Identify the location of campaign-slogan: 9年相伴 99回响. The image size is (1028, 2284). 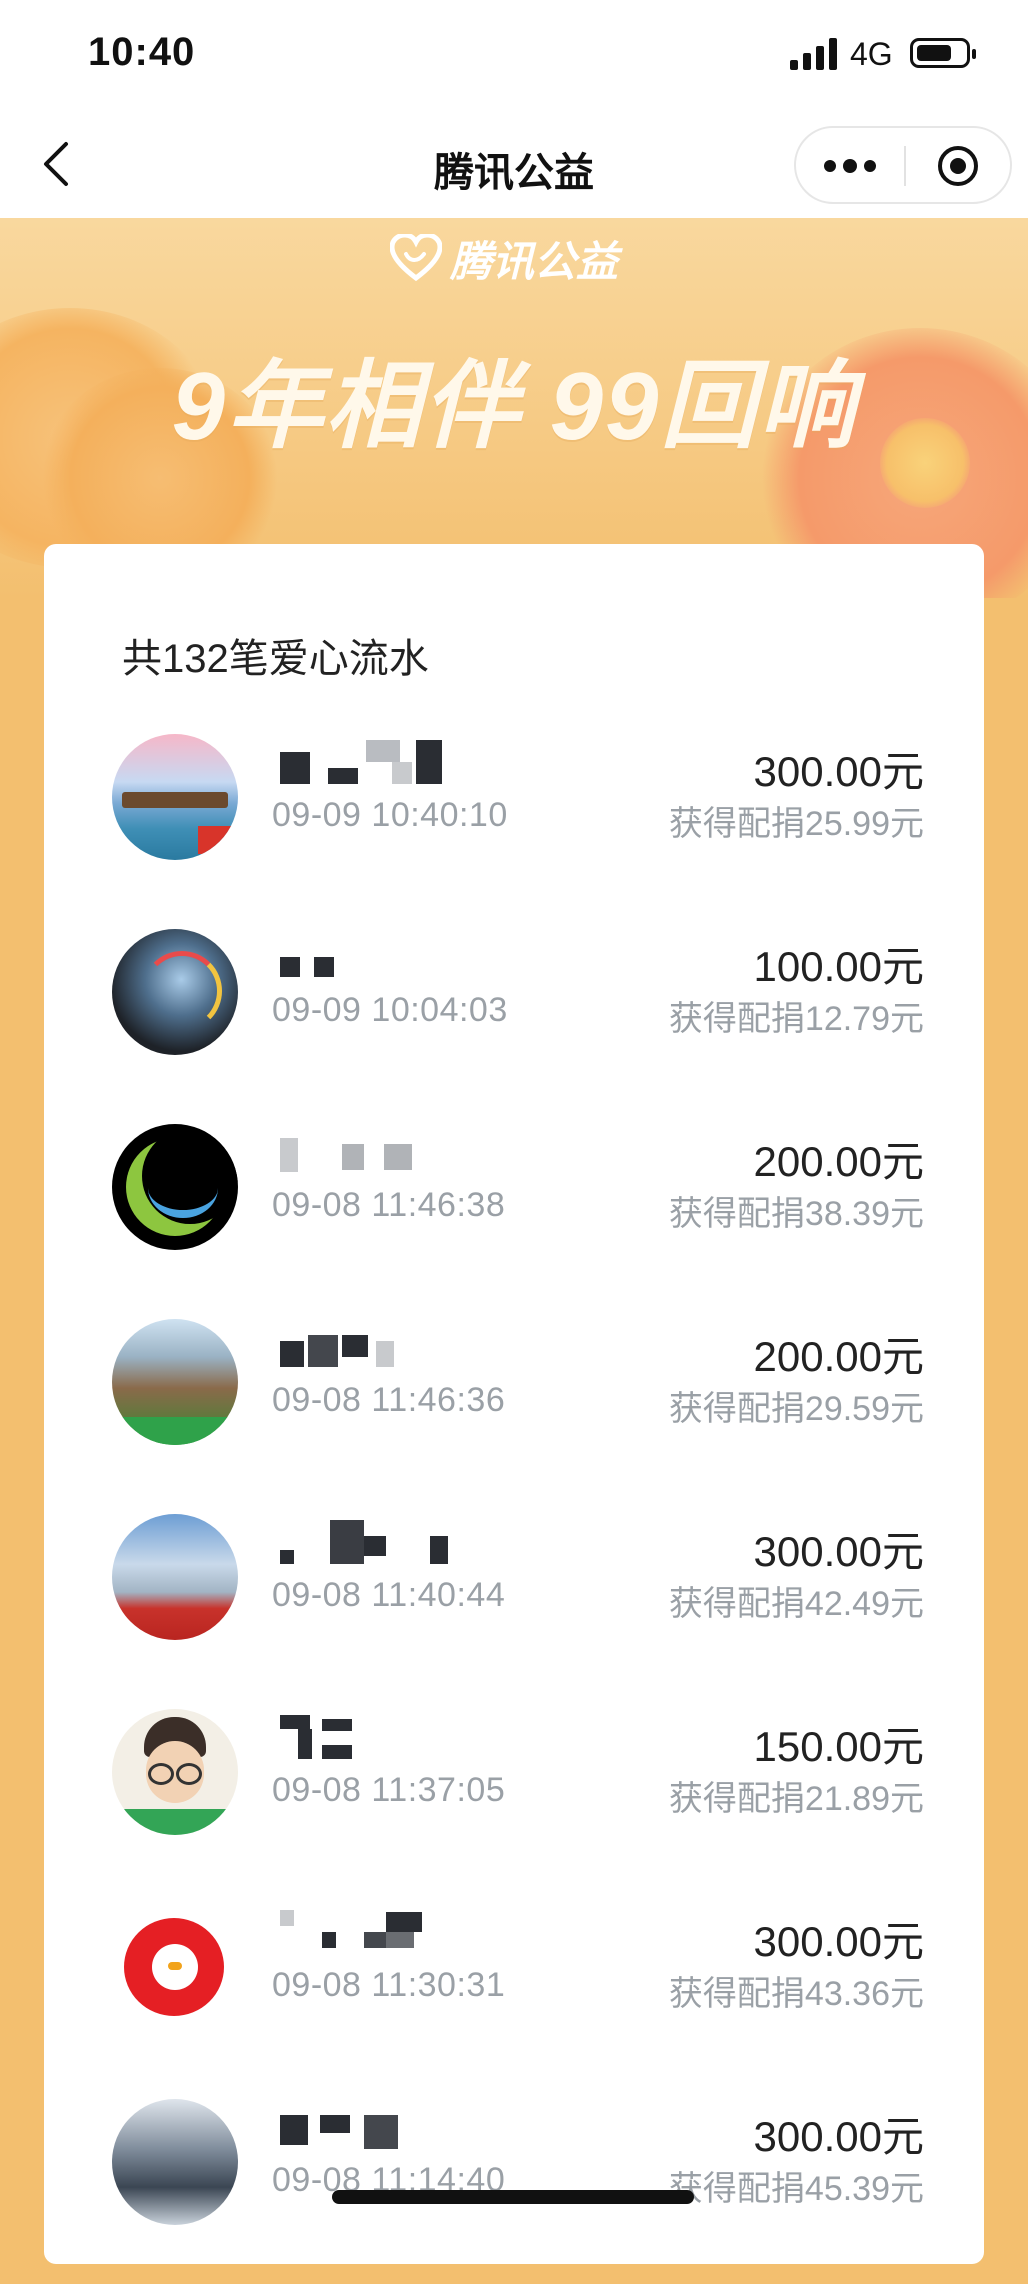
(514, 406).